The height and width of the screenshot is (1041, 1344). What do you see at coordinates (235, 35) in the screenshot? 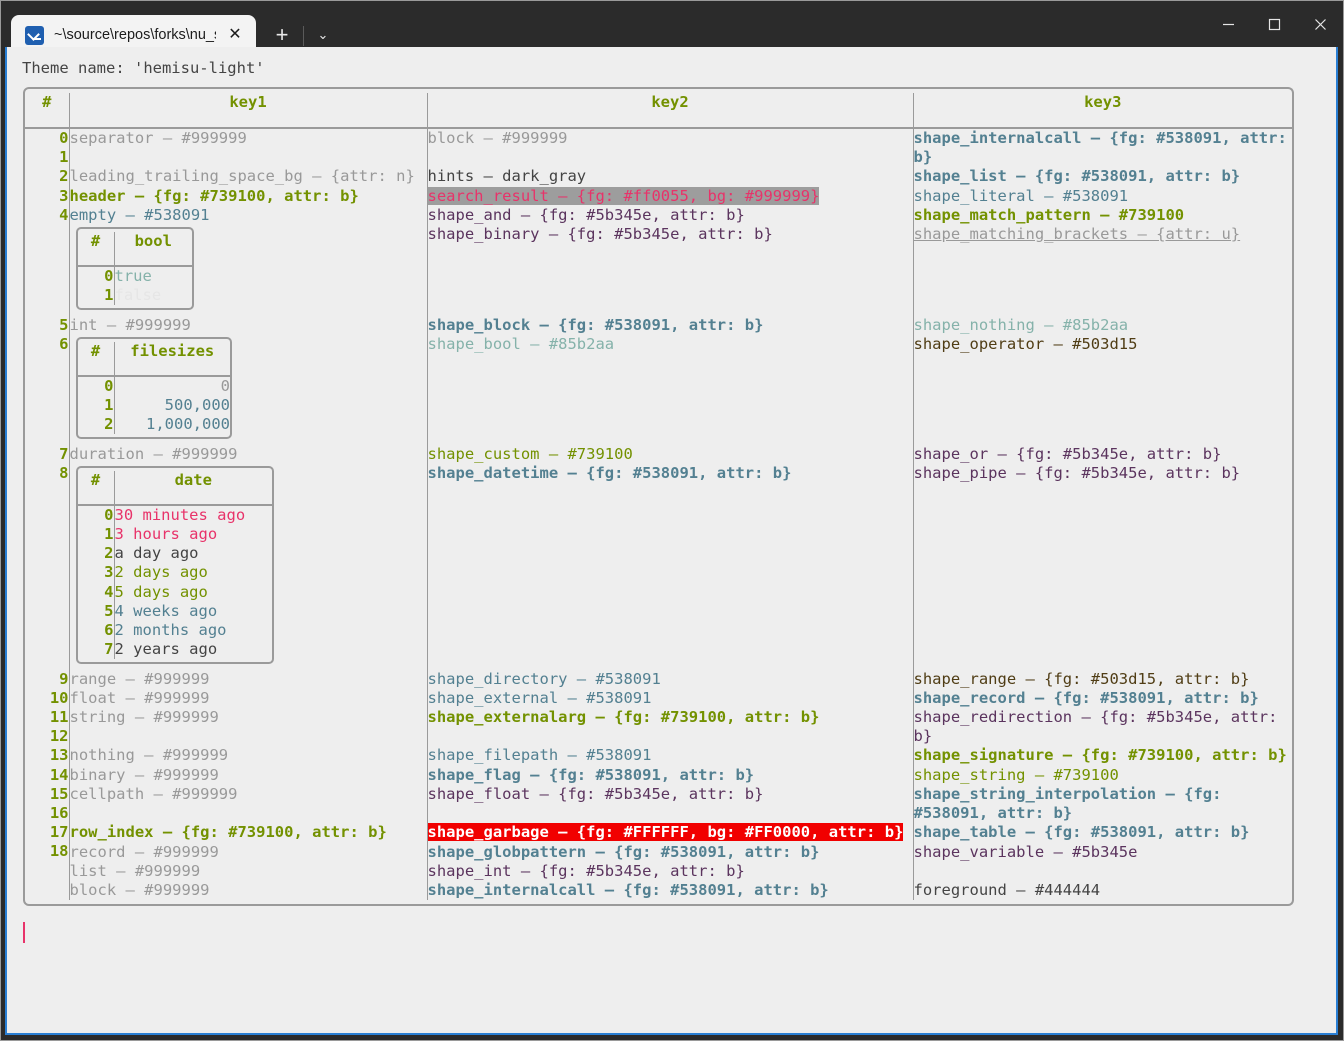
I see `close-icon: ✕` at bounding box center [235, 35].